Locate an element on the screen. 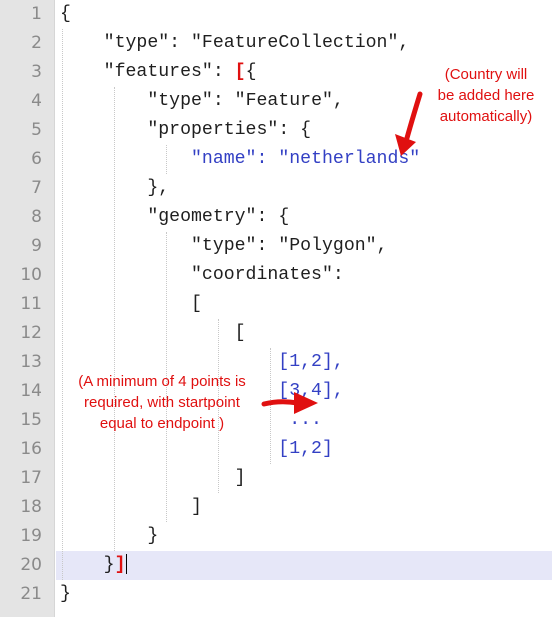 This screenshot has width=552, height=617. json-key: "features" is located at coordinates (158, 72).